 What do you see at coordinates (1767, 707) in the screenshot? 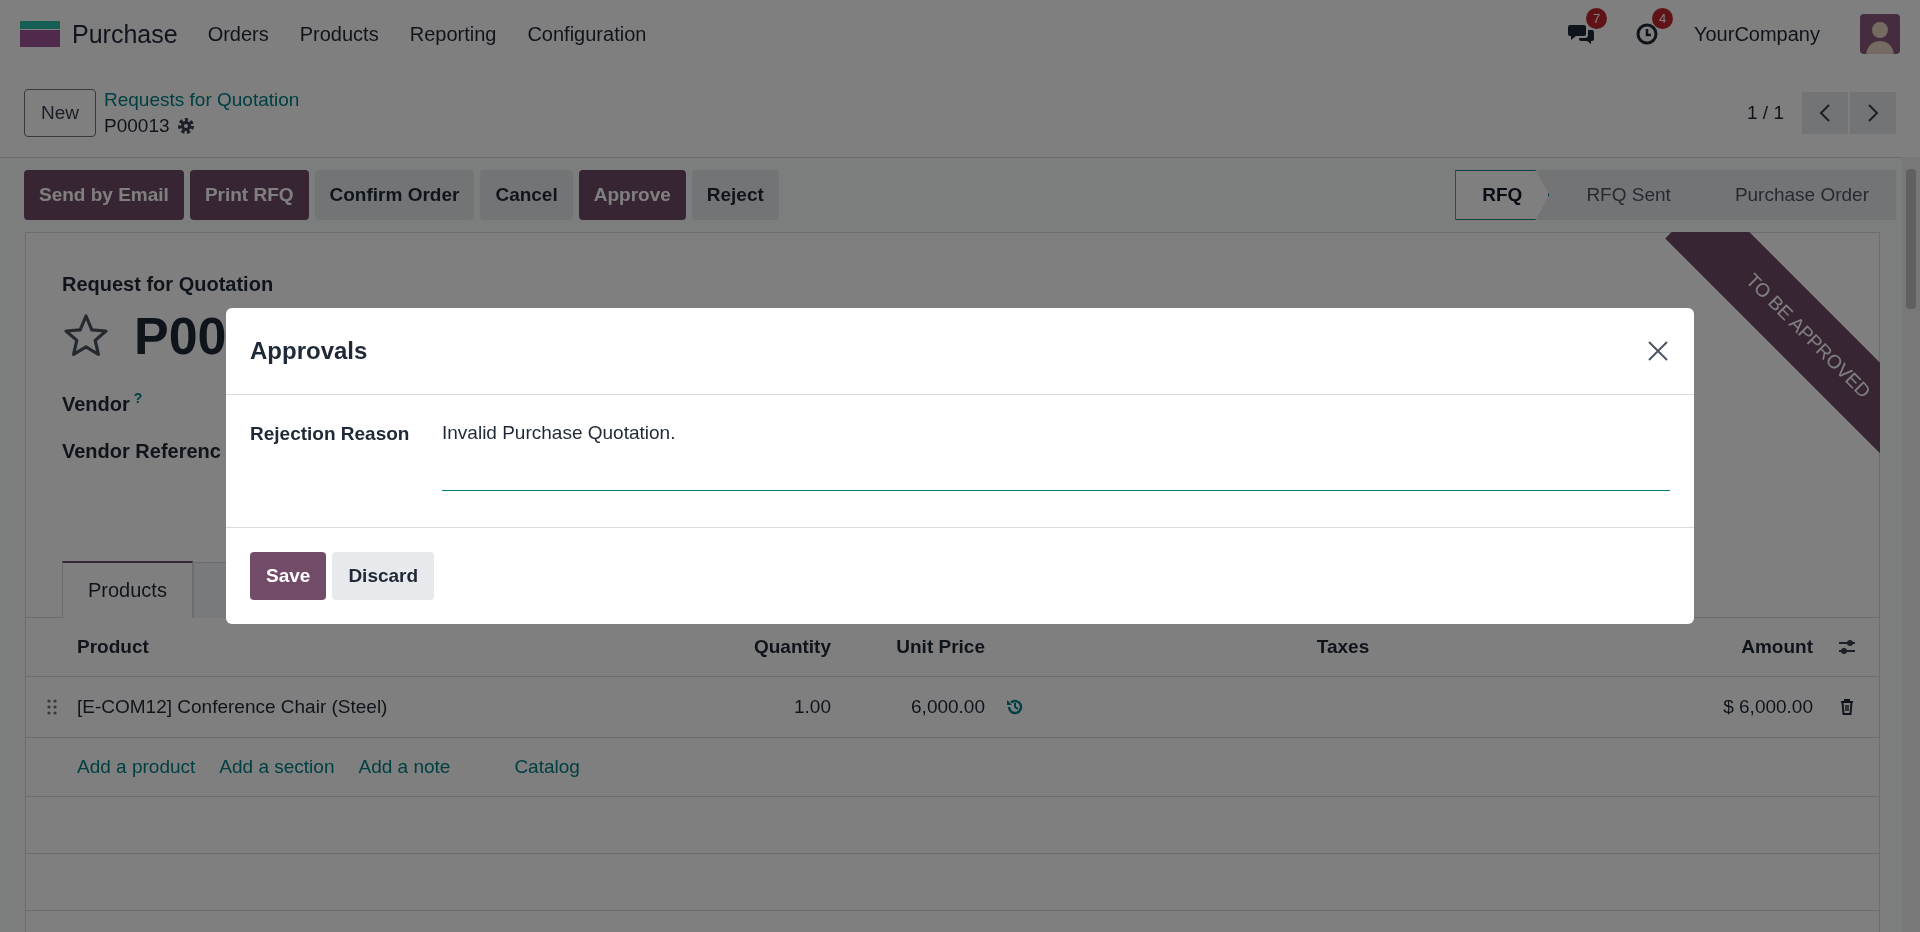
I see `table-cell-text: $ 6,000.00` at bounding box center [1767, 707].